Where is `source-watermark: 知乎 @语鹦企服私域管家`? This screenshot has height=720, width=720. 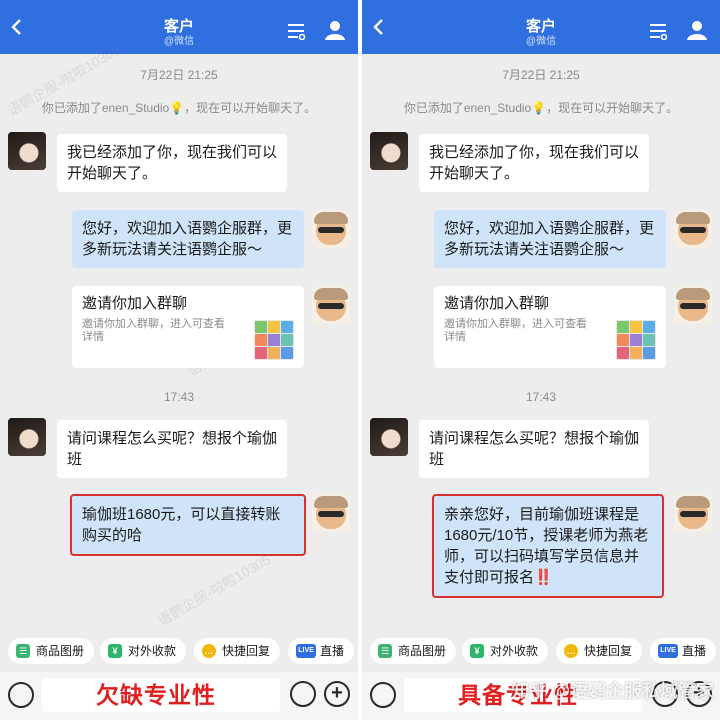
source-watermark: 知乎 @语鹦企服私域管家 is located at coordinates (612, 691).